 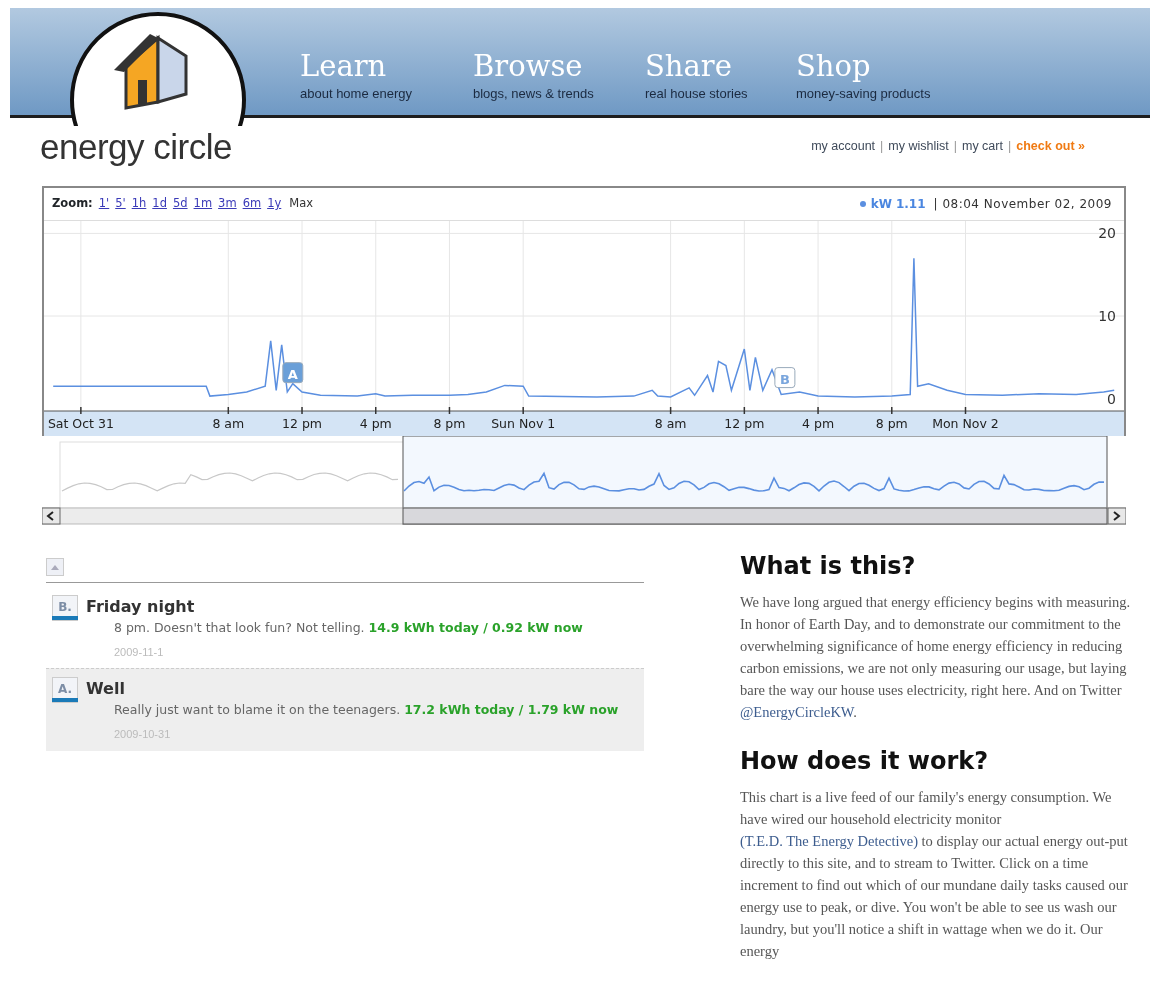 I want to click on zoom-option: 1d, so click(x=159, y=204).